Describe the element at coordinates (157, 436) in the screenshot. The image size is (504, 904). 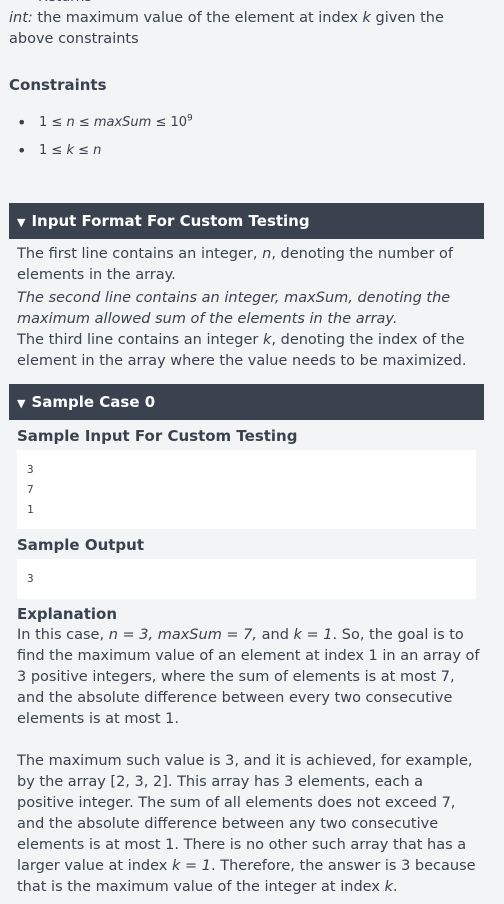
I see `sample-input-title: Sample Input For Custom Testing` at that location.